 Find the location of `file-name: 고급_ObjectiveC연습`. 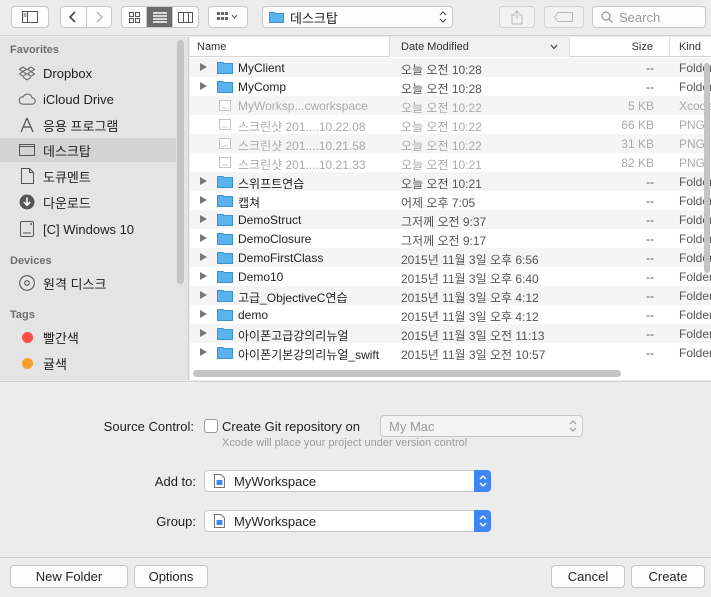

file-name: 고급_ObjectiveC연습 is located at coordinates (293, 298).